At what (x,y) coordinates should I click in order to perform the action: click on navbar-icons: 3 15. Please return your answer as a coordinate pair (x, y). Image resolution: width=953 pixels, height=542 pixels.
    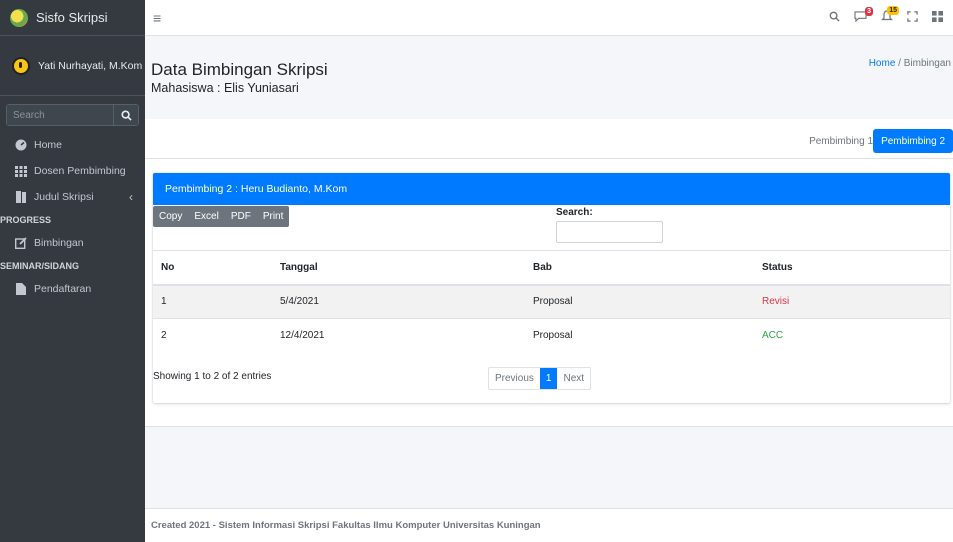
    Looking at the image, I should click on (886, 15).